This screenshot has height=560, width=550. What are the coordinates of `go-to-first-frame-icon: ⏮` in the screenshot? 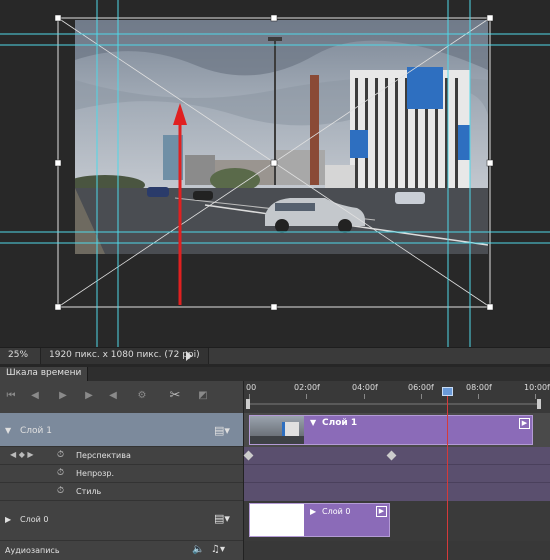 It's located at (11, 396).